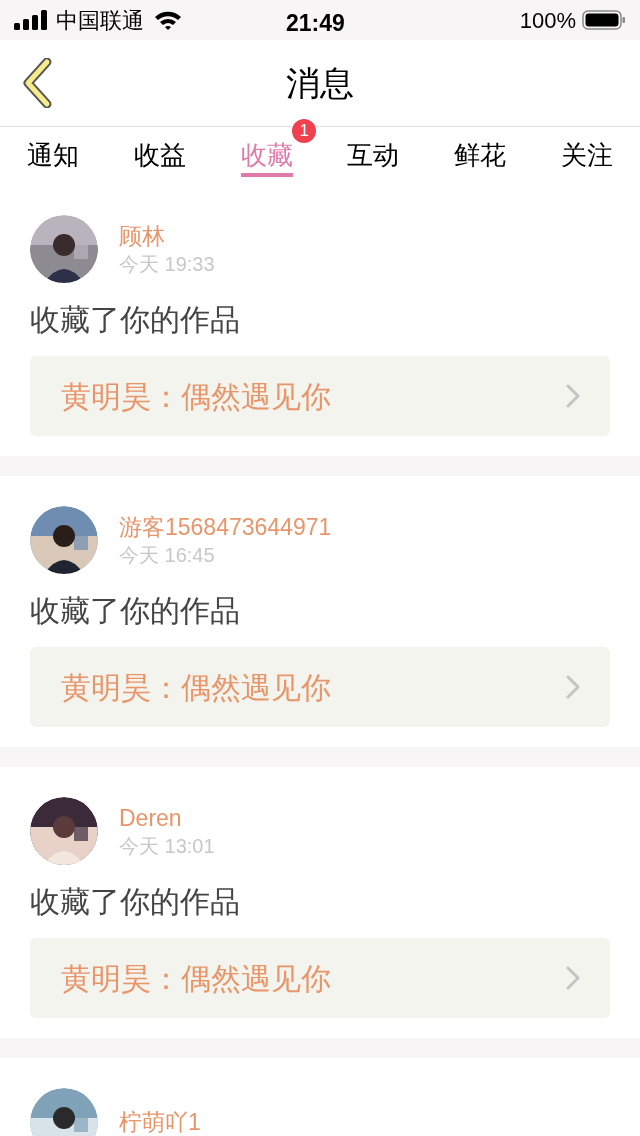 The height and width of the screenshot is (1136, 640). I want to click on back-chevron-icon, so click(38, 83).